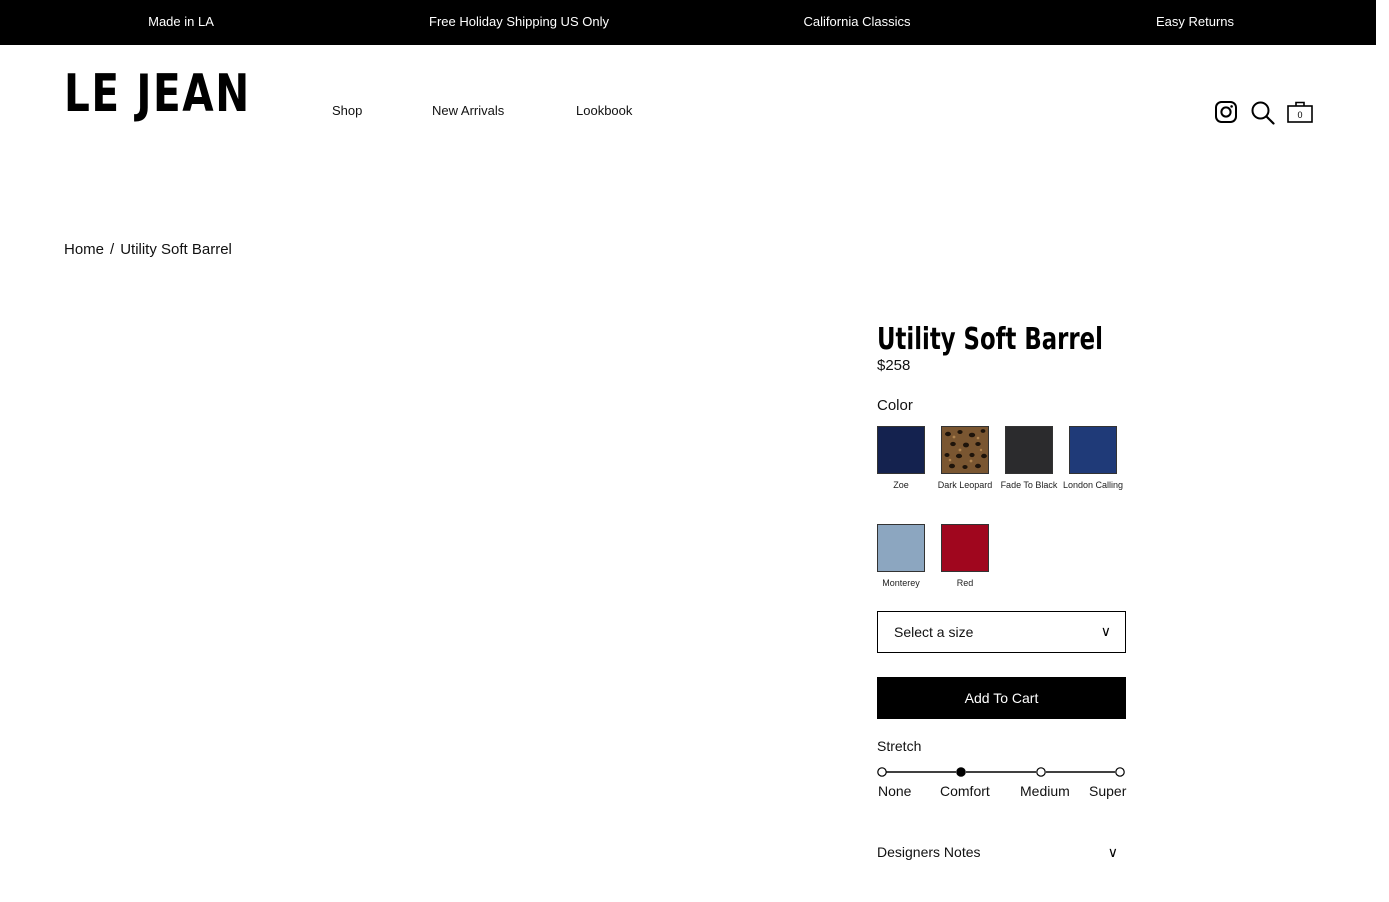 This screenshot has width=1389, height=902. What do you see at coordinates (1195, 21) in the screenshot?
I see `announcement-easy-returns: Easy Returns` at bounding box center [1195, 21].